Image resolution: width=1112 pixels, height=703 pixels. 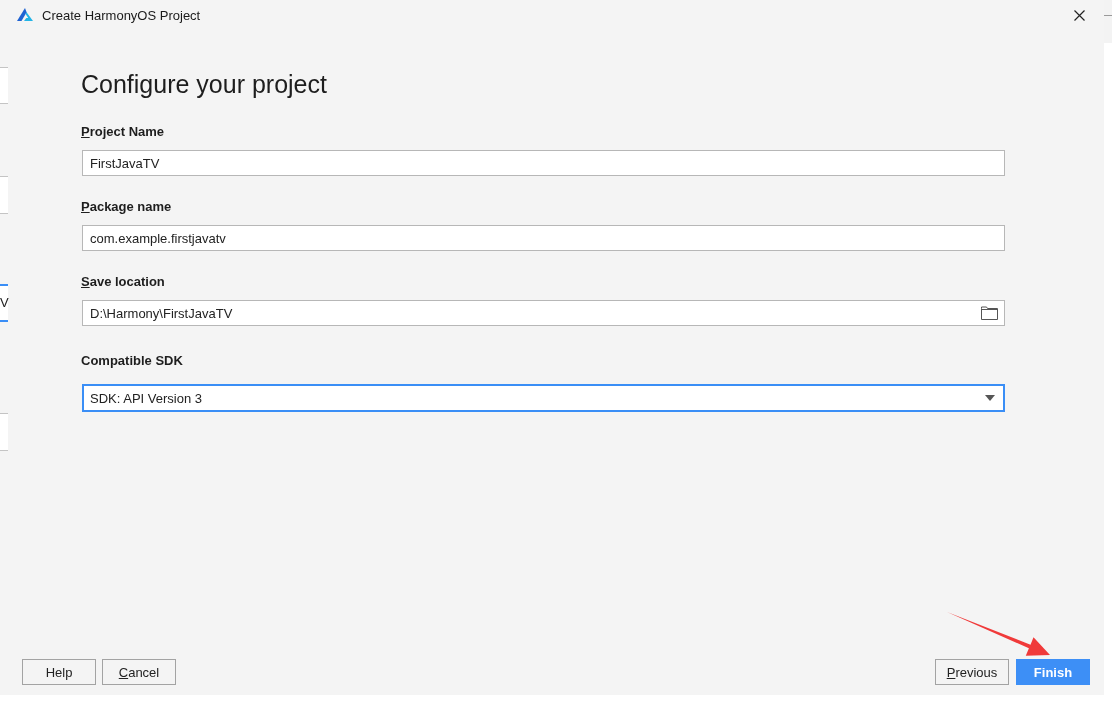 I want to click on caret-icon, so click(x=990, y=398).